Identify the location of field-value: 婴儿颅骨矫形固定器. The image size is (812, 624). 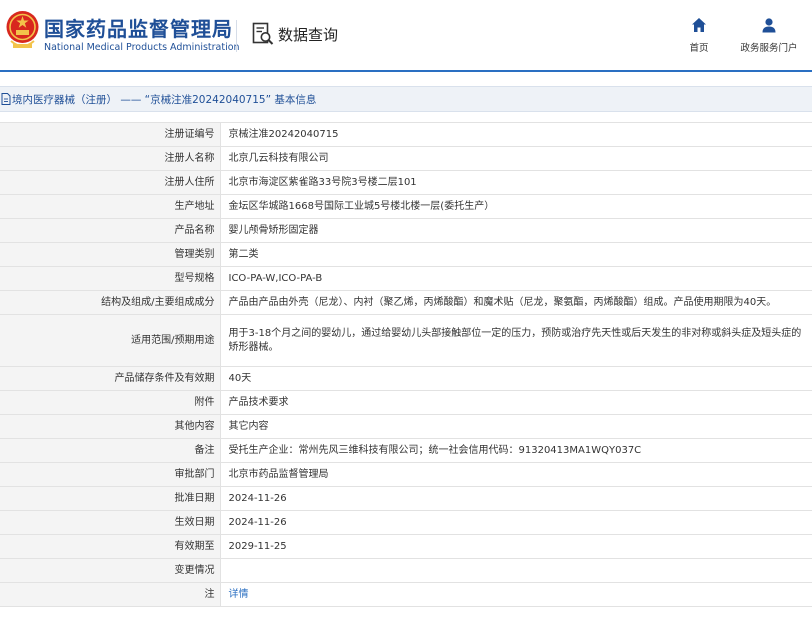
(516, 230).